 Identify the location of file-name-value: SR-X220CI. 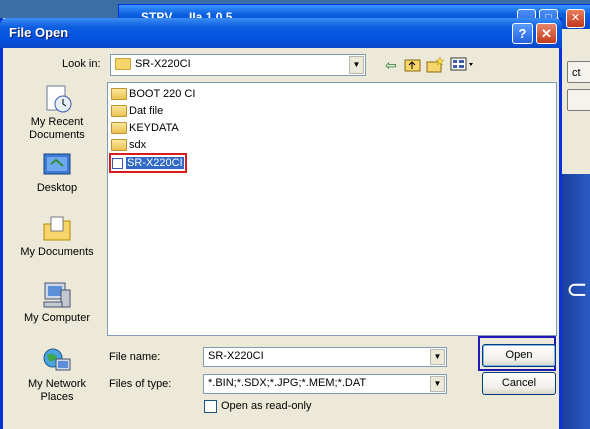
(236, 356).